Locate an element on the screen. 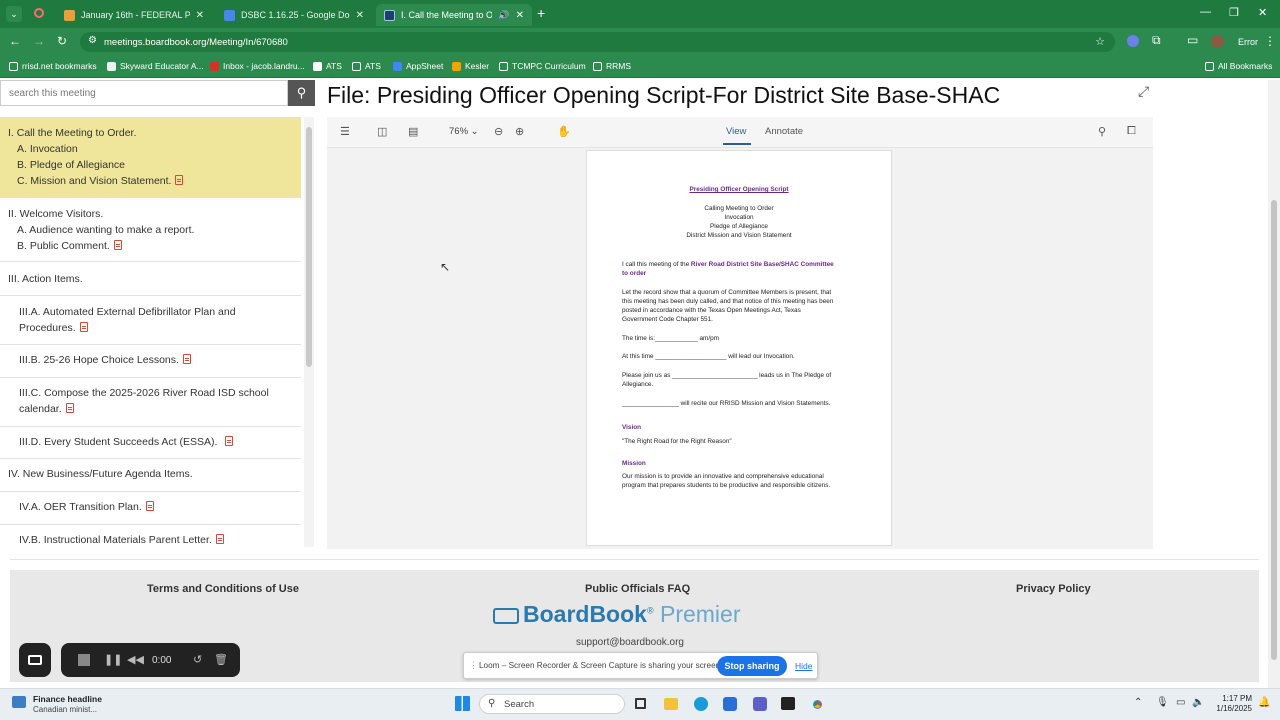  tab-federal-programs: January 16th - FEDERAL PROGR ✕ is located at coordinates (134, 15).